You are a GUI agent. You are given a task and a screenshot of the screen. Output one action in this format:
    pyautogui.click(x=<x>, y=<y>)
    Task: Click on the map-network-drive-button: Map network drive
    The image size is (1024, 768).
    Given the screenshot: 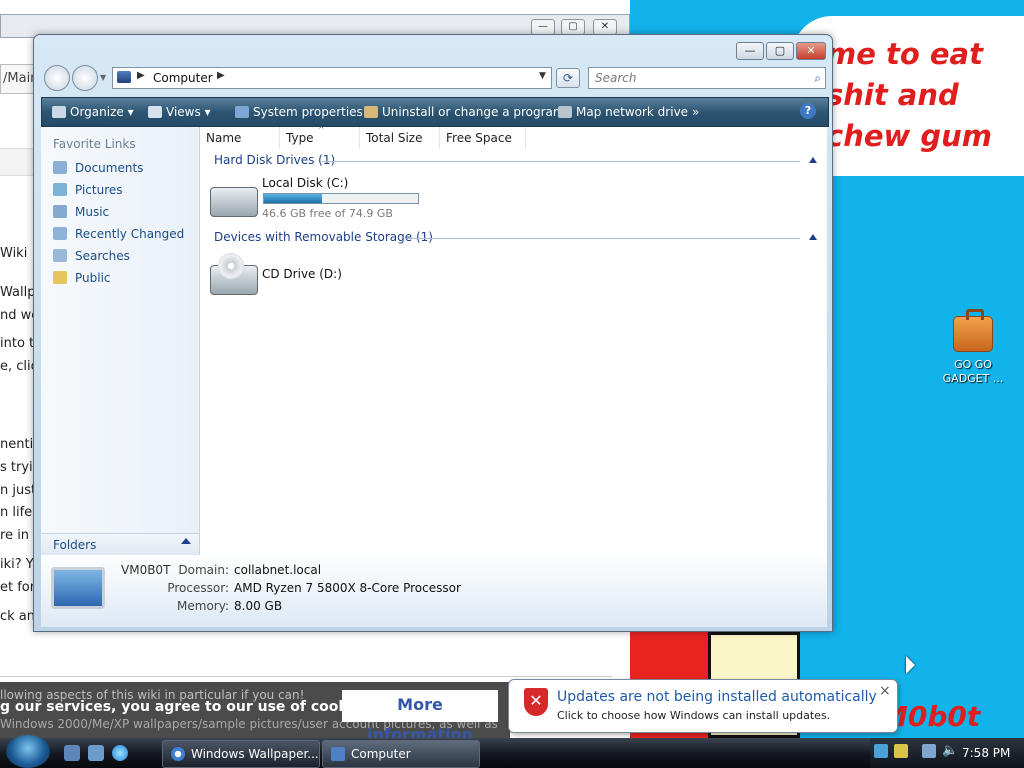 What is the action you would take?
    pyautogui.click(x=623, y=112)
    